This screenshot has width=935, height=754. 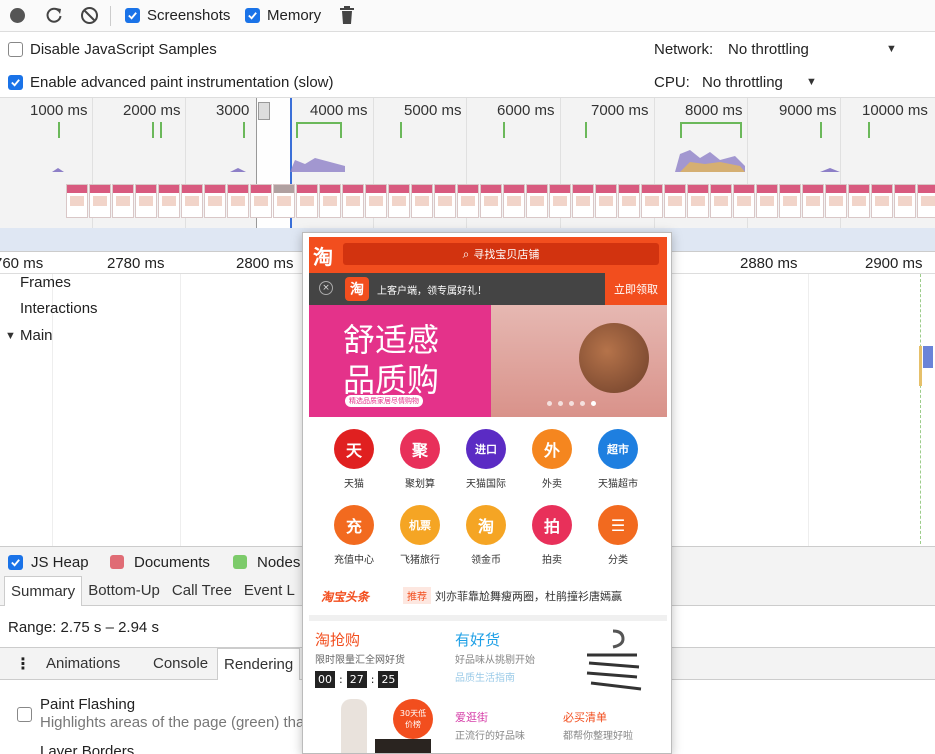 What do you see at coordinates (714, 110) in the screenshot?
I see `overview-tick-label: 8000 ms` at bounding box center [714, 110].